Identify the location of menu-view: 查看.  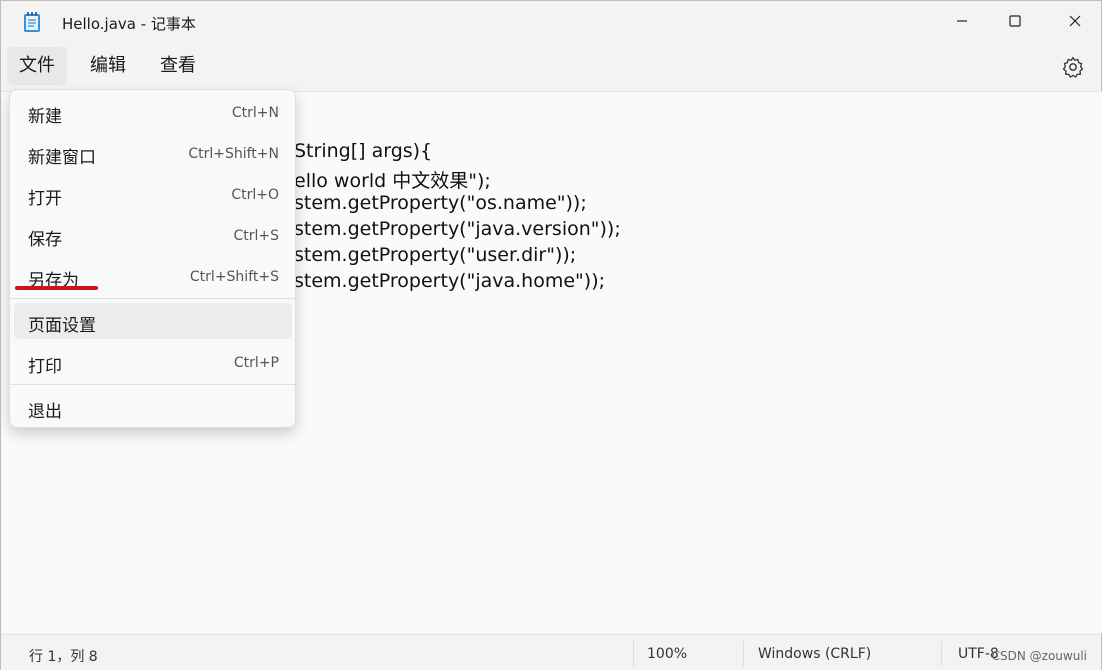
(178, 66).